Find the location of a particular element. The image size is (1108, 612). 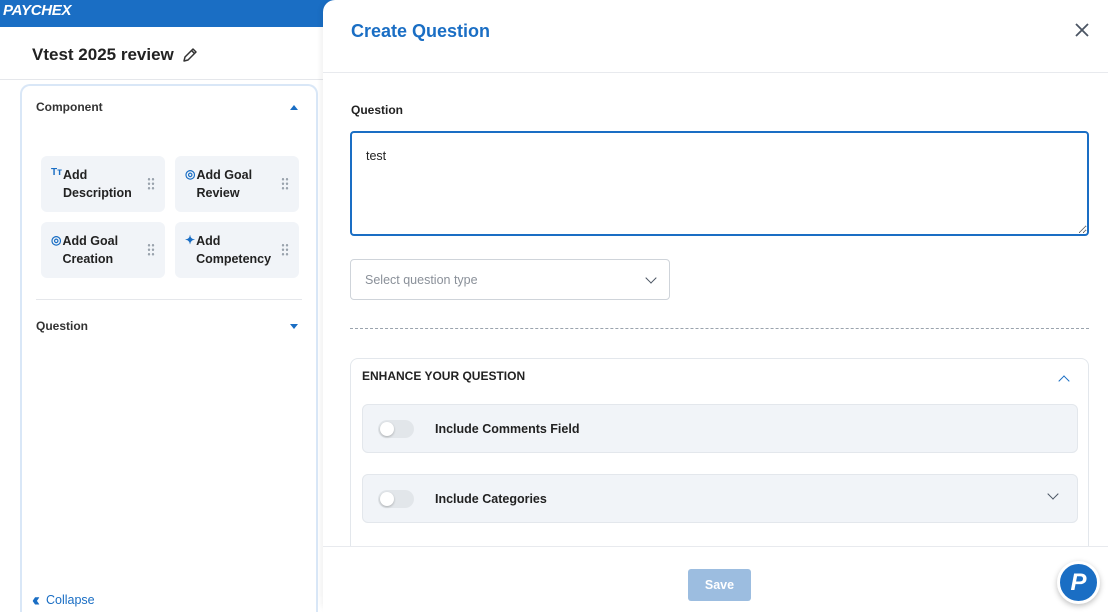

question-type-placeholder: Select question type is located at coordinates (421, 279).